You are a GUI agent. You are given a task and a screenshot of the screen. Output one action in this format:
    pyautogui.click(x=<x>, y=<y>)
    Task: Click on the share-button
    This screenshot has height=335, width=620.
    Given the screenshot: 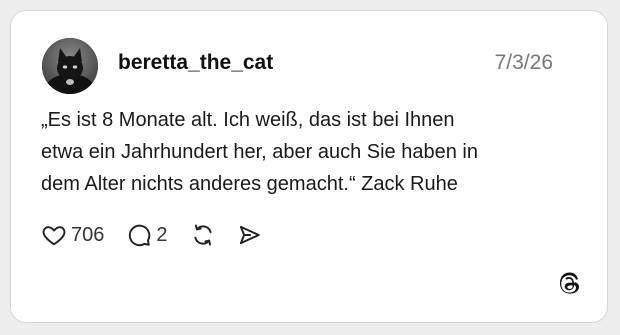 What is the action you would take?
    pyautogui.click(x=249, y=235)
    